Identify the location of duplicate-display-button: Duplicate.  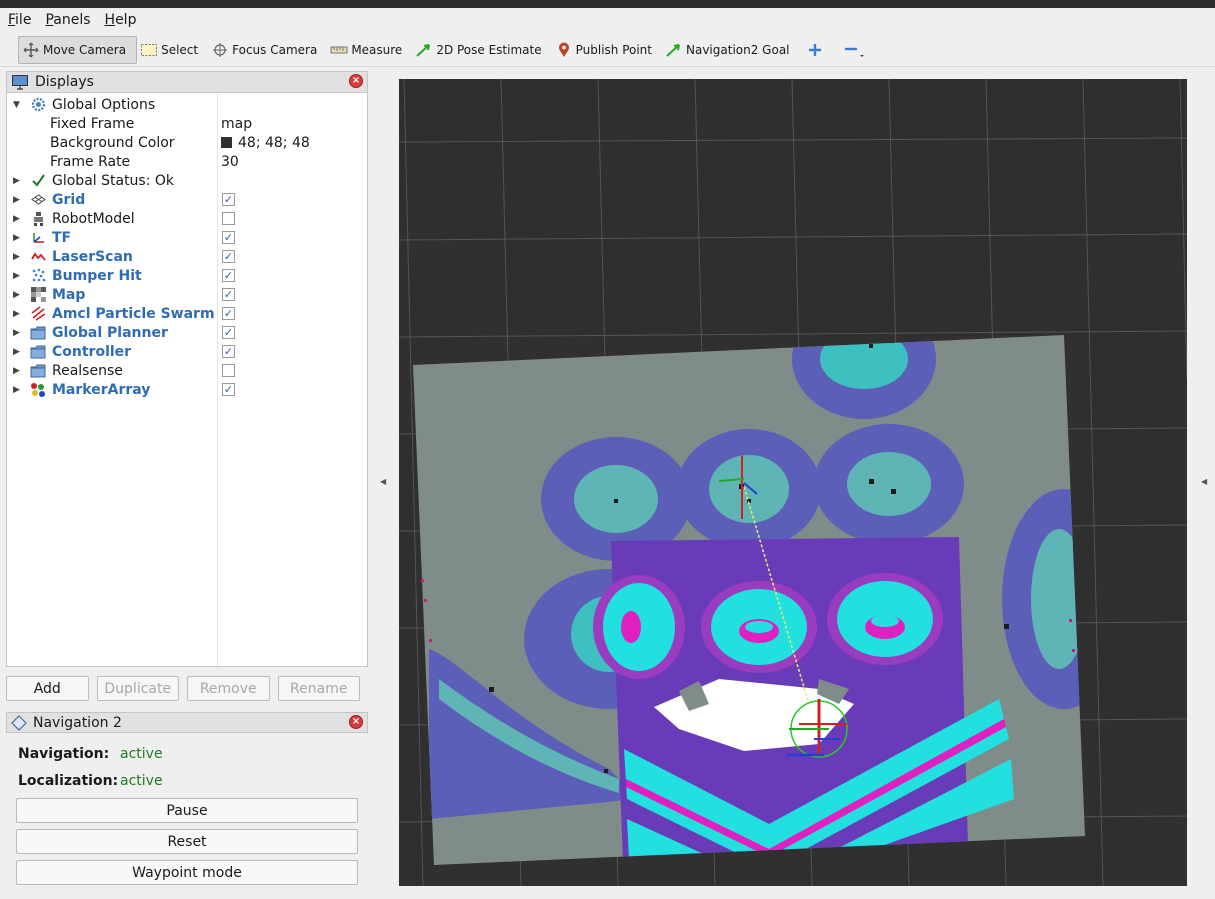
(137, 688).